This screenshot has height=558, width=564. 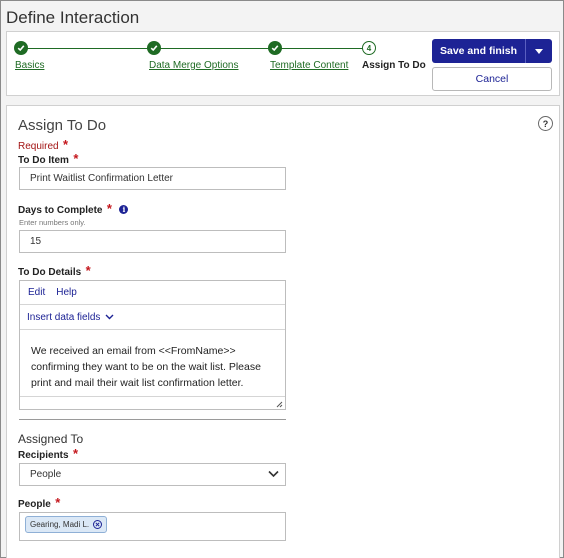 What do you see at coordinates (34, 504) in the screenshot?
I see `people-label-text: People` at bounding box center [34, 504].